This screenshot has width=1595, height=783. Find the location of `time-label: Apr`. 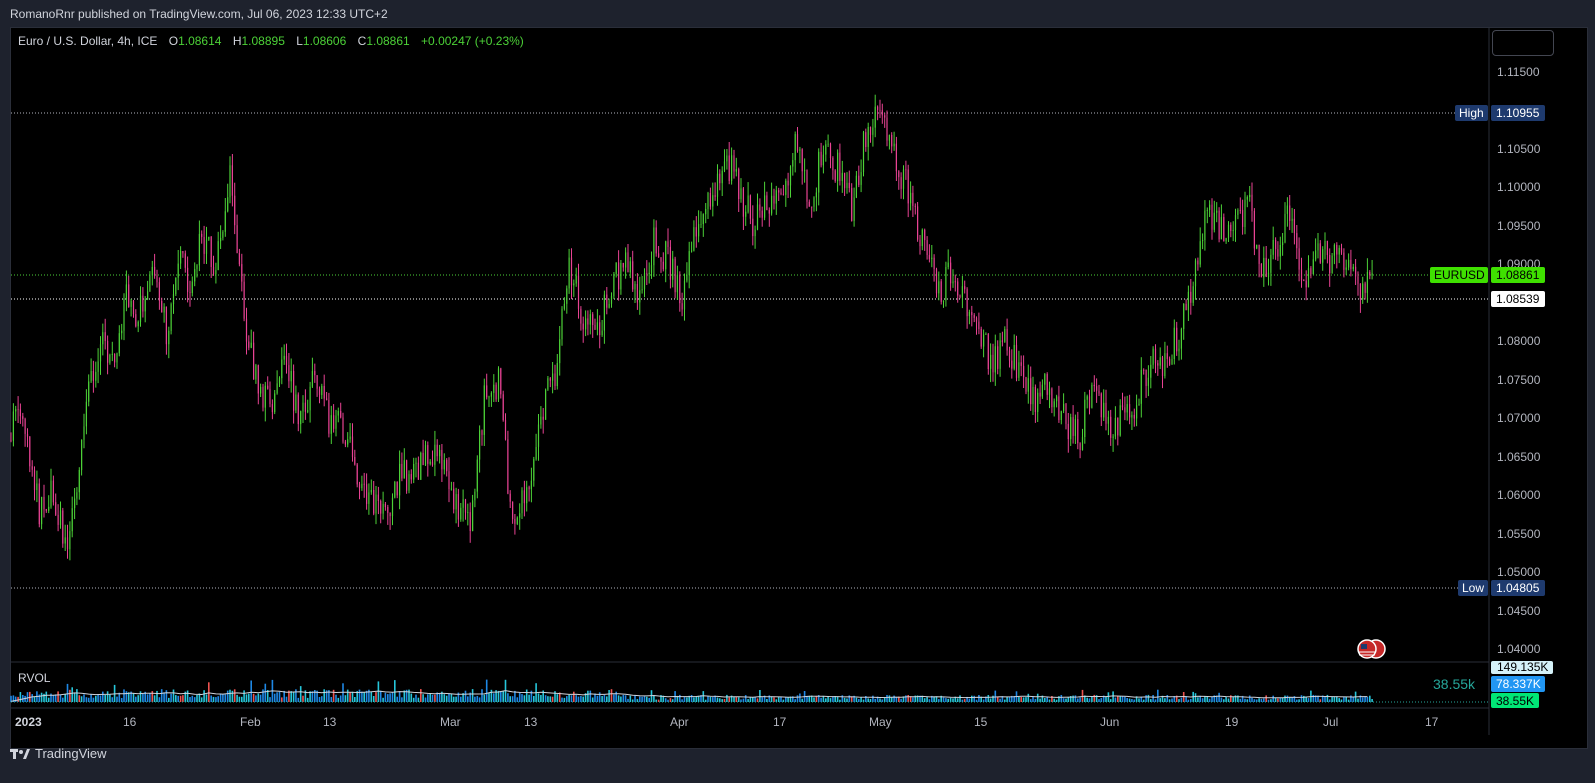

time-label: Apr is located at coordinates (679, 722).